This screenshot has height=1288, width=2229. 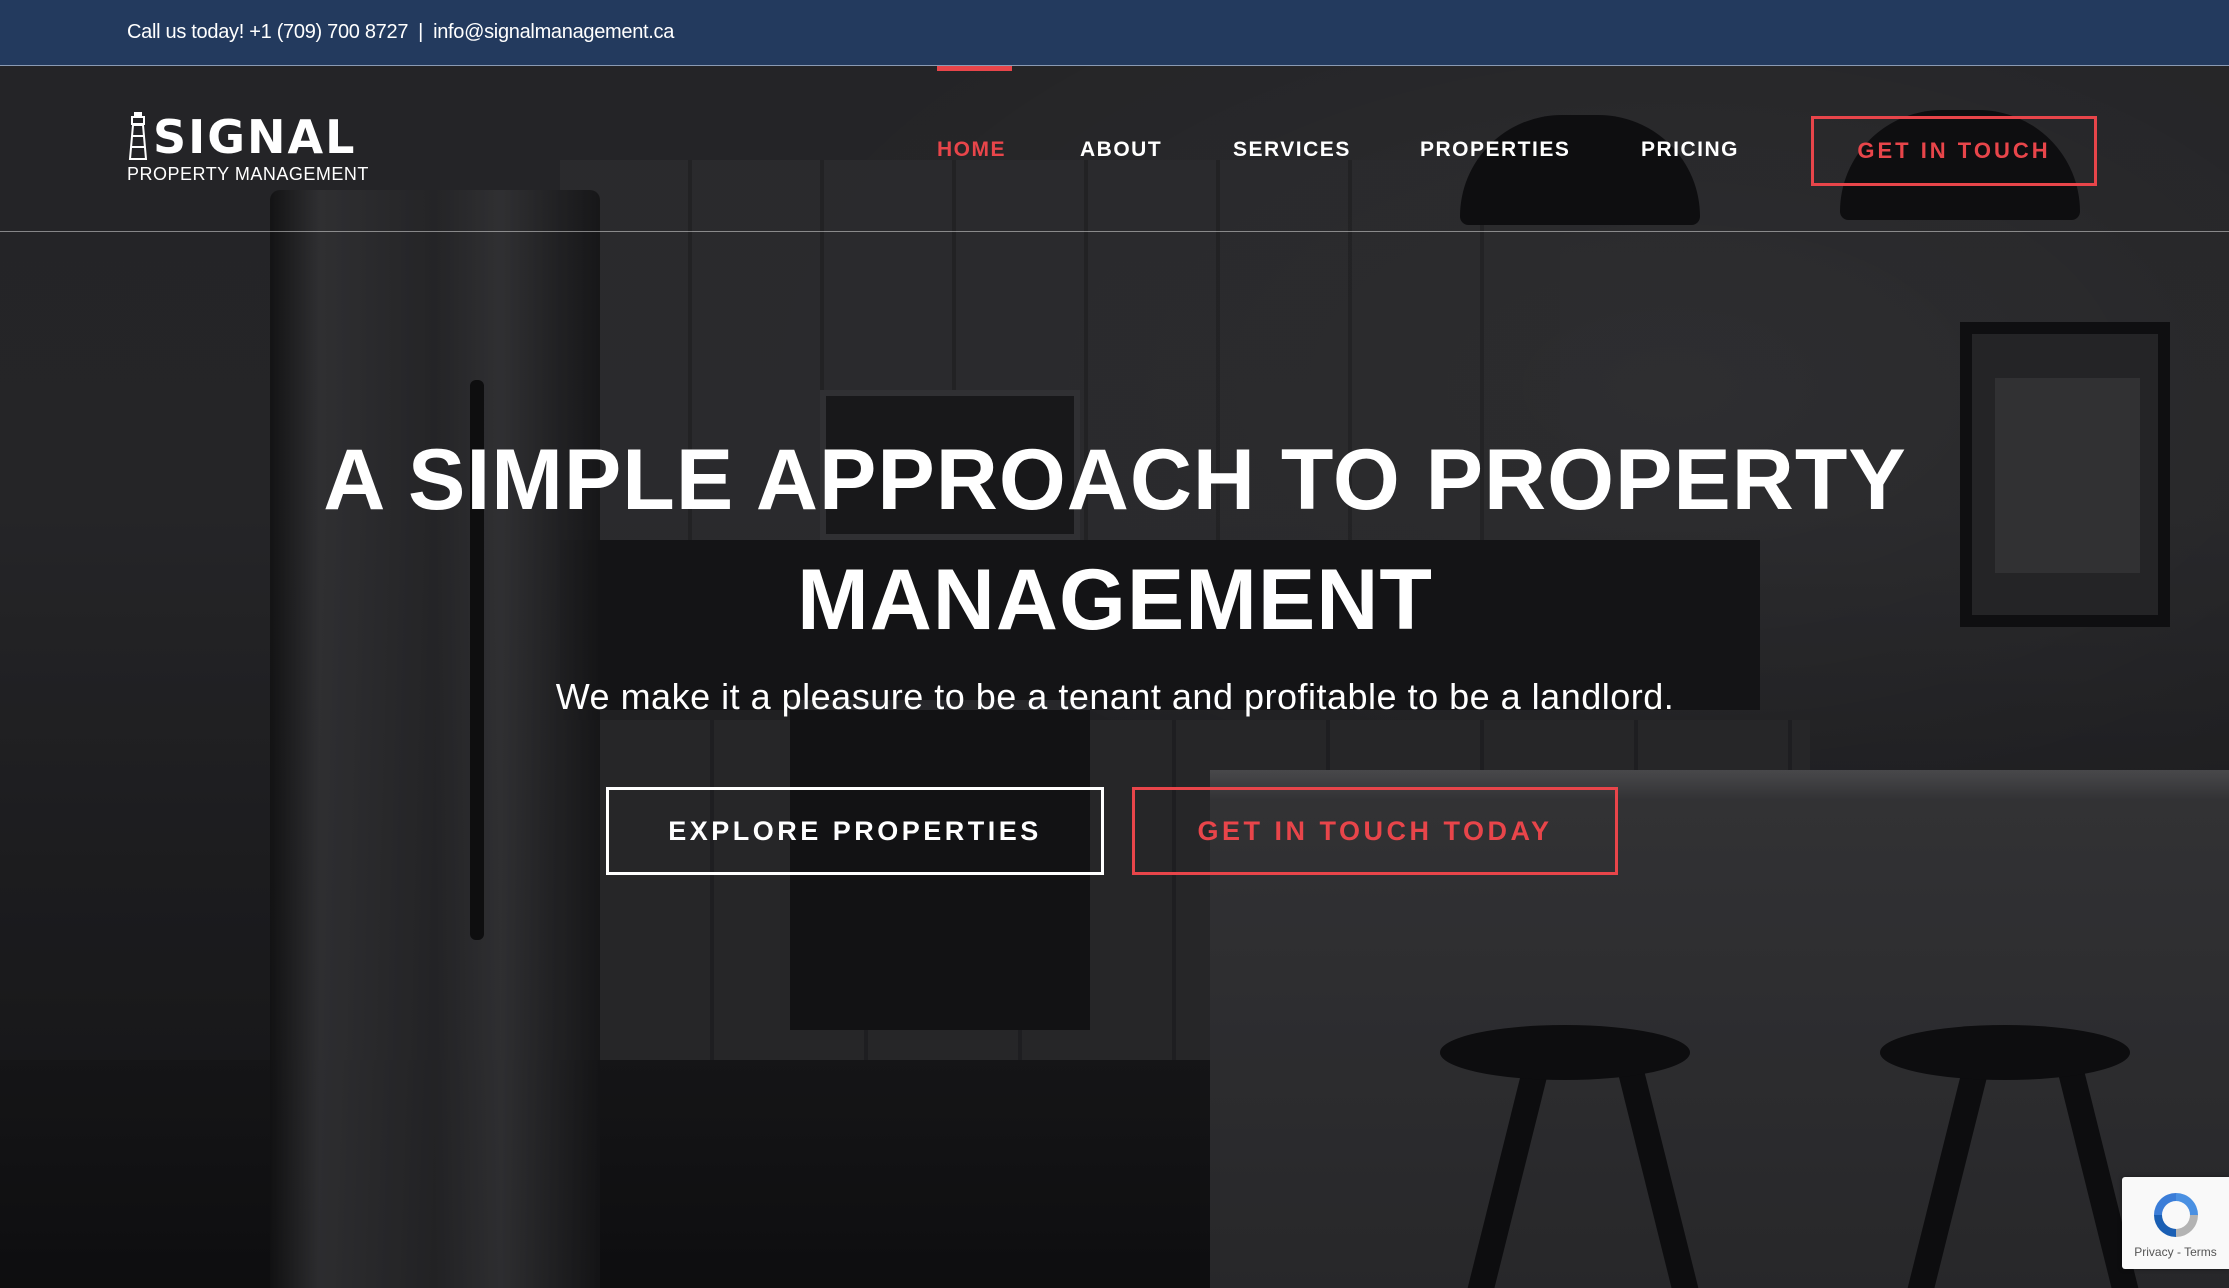 I want to click on recaptcha-links: Privacy - Terms, so click(x=2175, y=1252).